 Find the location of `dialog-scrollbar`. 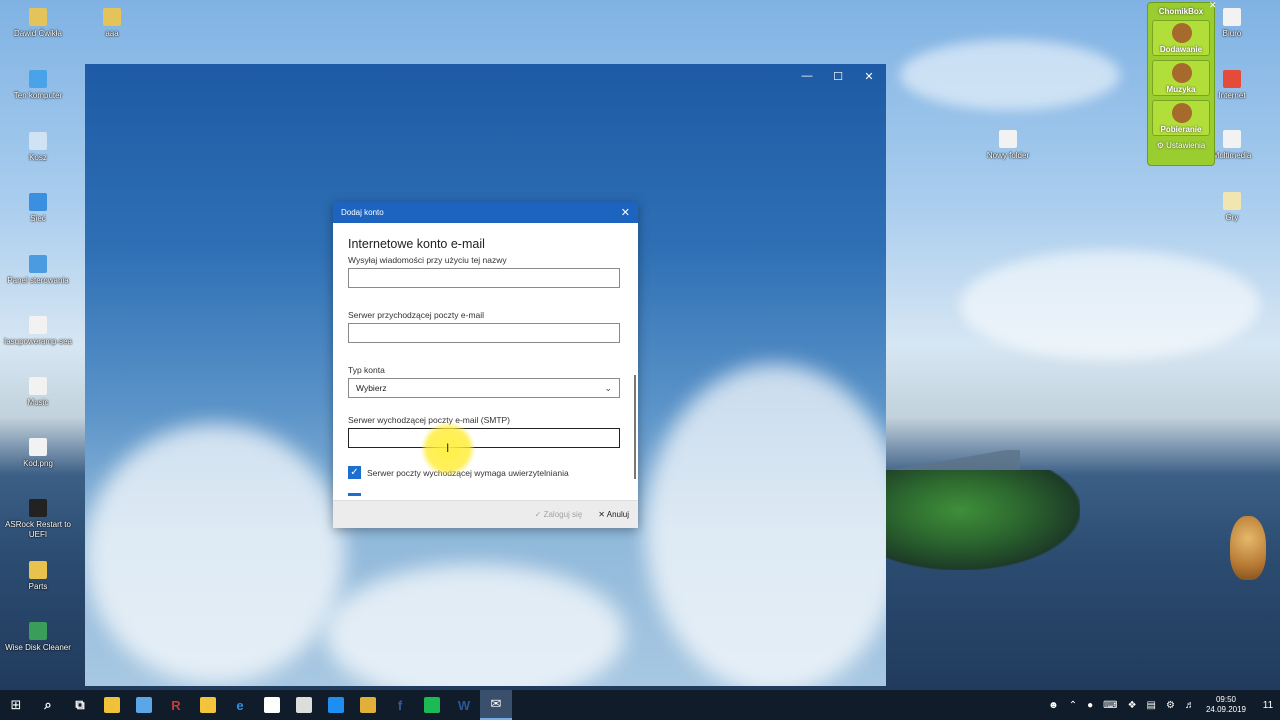

dialog-scrollbar is located at coordinates (635, 427).